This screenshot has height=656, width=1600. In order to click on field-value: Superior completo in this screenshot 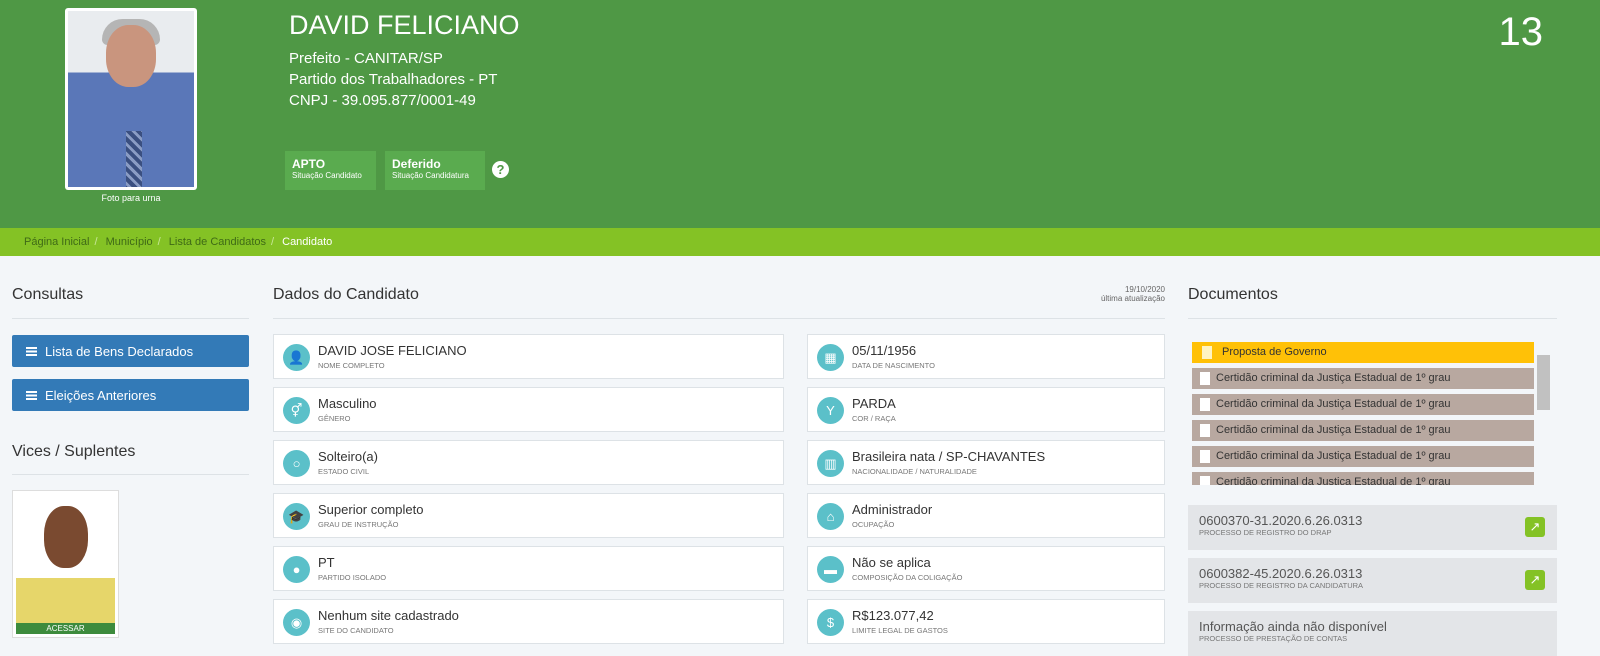, I will do `click(371, 509)`.